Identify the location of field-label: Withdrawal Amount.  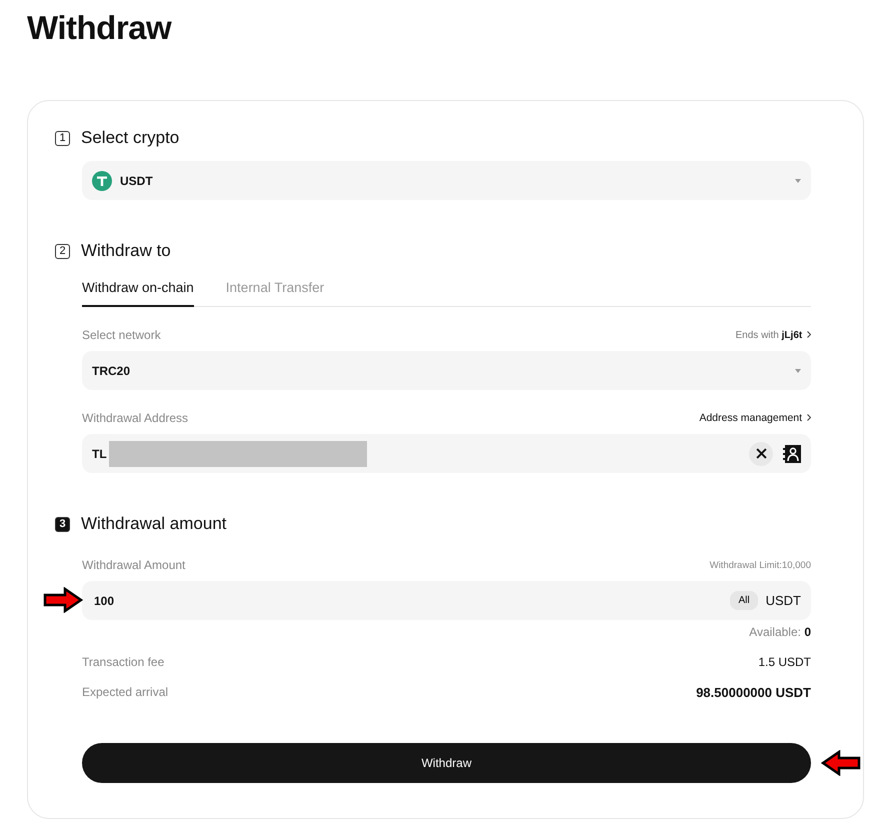
(134, 565).